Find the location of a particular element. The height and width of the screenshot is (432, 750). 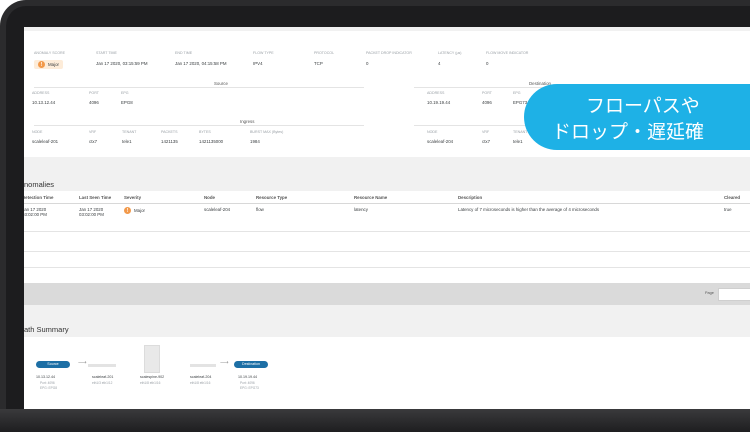

path-node-interfaces: eth1/3 eth1/12 is located at coordinates (102, 383).